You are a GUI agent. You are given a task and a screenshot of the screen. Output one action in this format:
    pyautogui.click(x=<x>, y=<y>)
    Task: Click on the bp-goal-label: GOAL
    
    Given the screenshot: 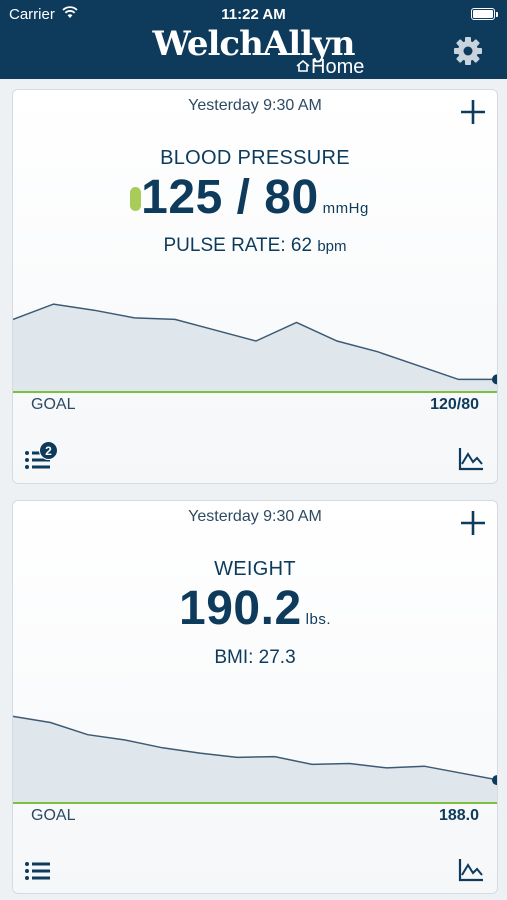 What is the action you would take?
    pyautogui.click(x=53, y=404)
    